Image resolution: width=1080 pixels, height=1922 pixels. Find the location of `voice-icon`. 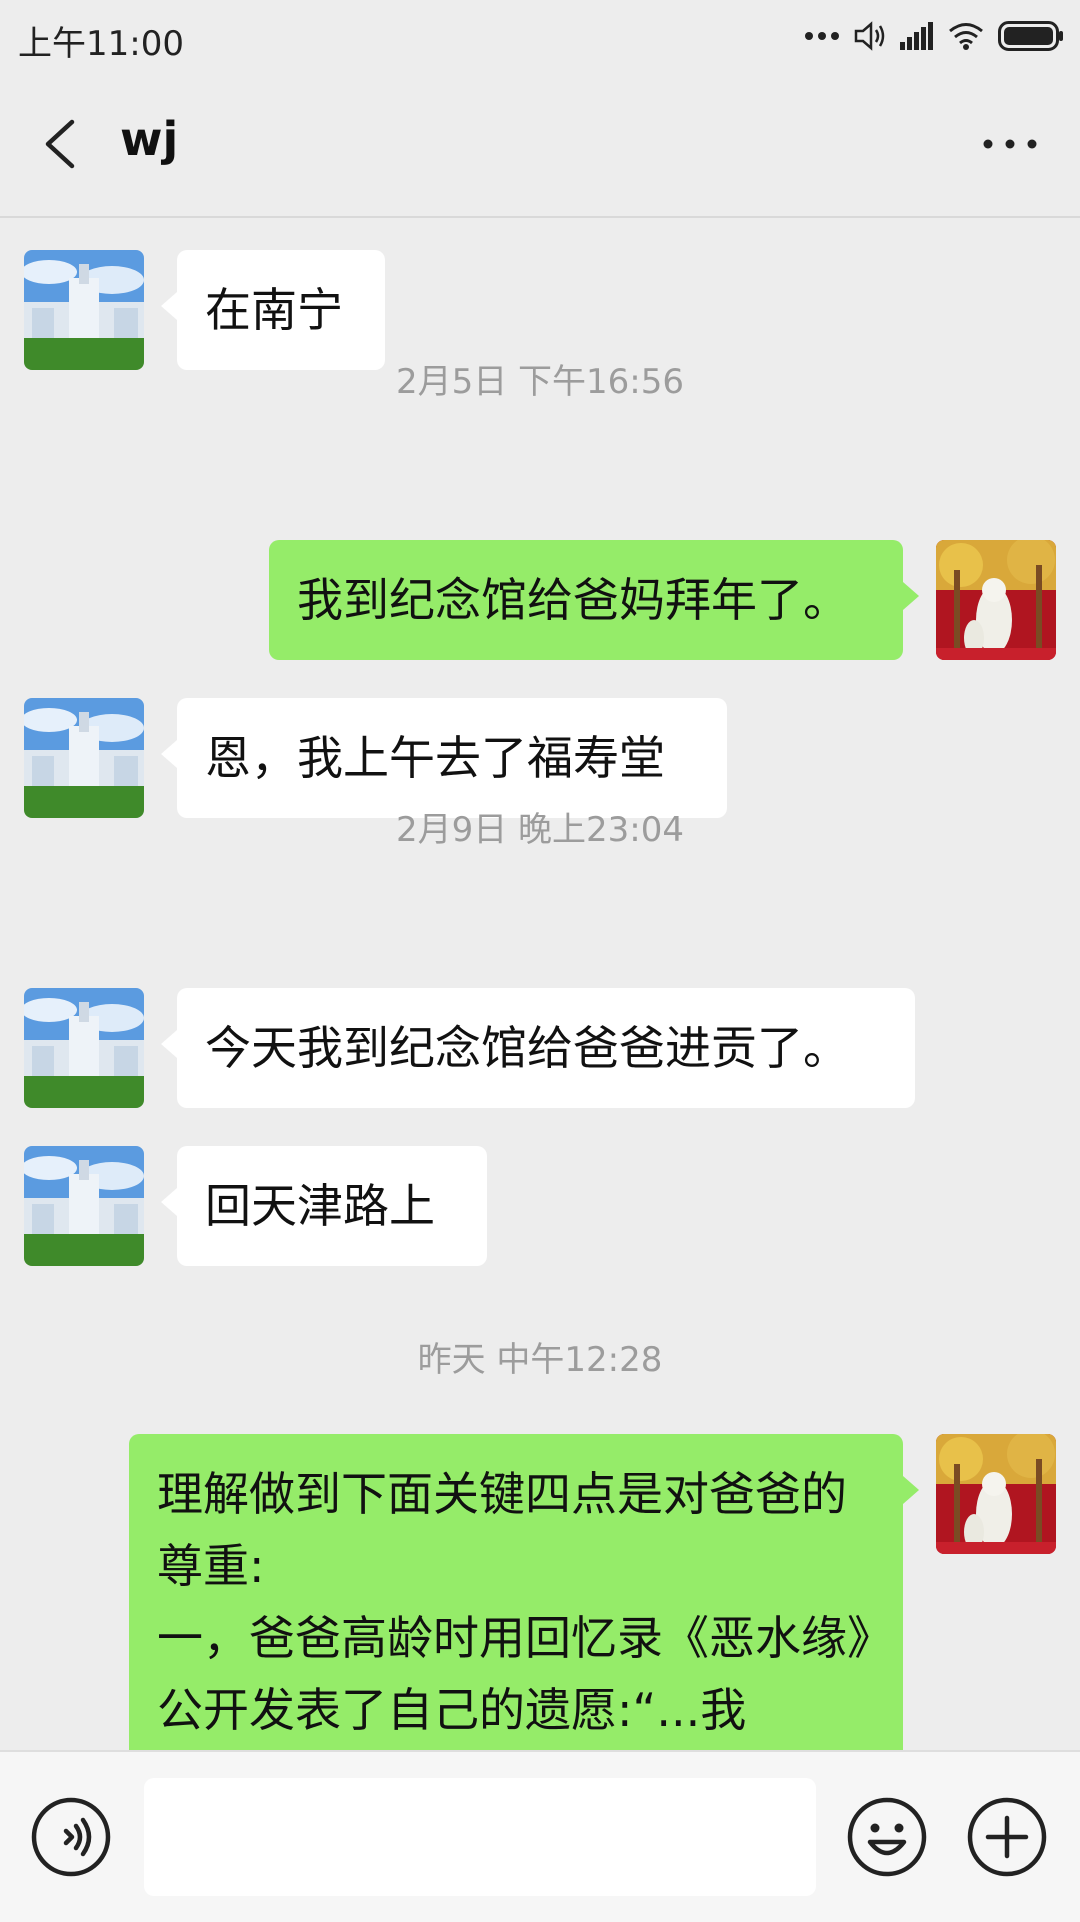

voice-icon is located at coordinates (71, 1837).